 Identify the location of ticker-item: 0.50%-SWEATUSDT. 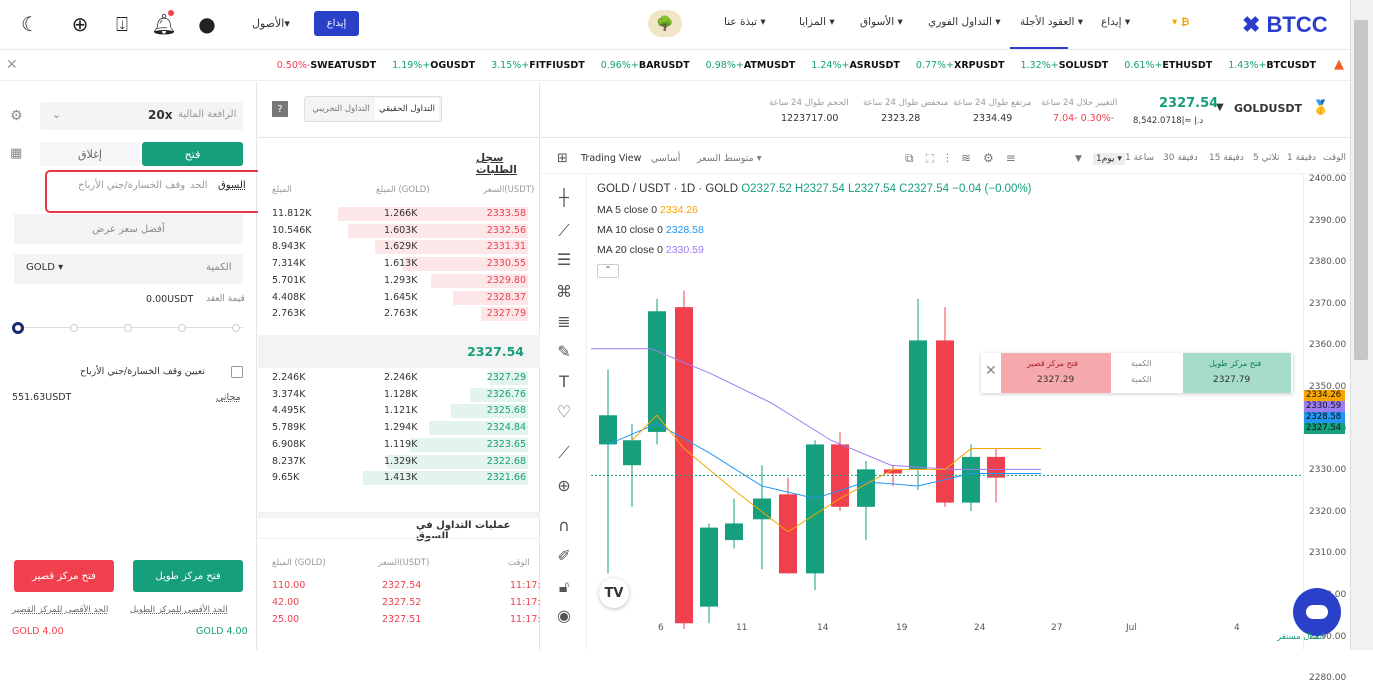
(327, 65).